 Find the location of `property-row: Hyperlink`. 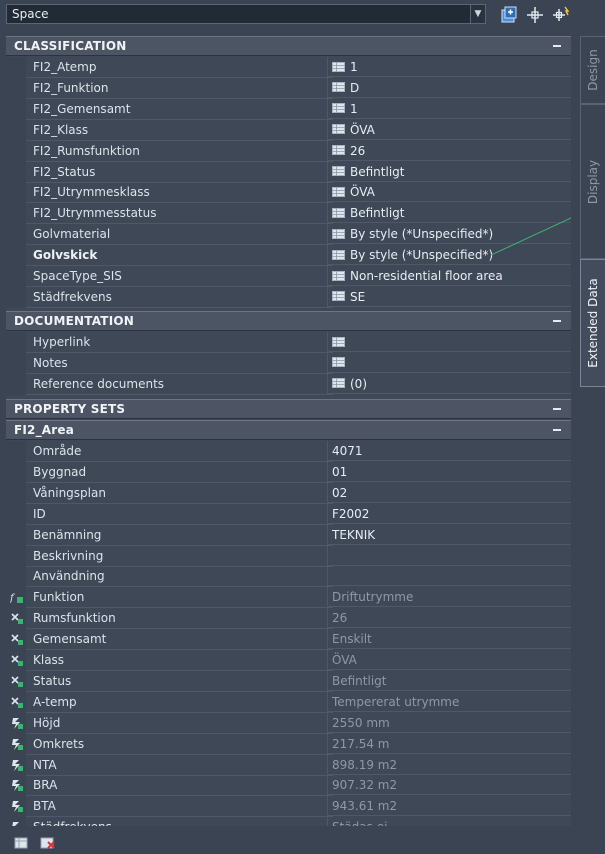

property-row: Hyperlink is located at coordinates (288, 342).